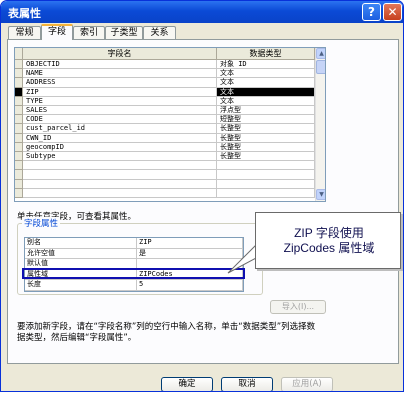  I want to click on apply-button: 应用(A), so click(307, 384).